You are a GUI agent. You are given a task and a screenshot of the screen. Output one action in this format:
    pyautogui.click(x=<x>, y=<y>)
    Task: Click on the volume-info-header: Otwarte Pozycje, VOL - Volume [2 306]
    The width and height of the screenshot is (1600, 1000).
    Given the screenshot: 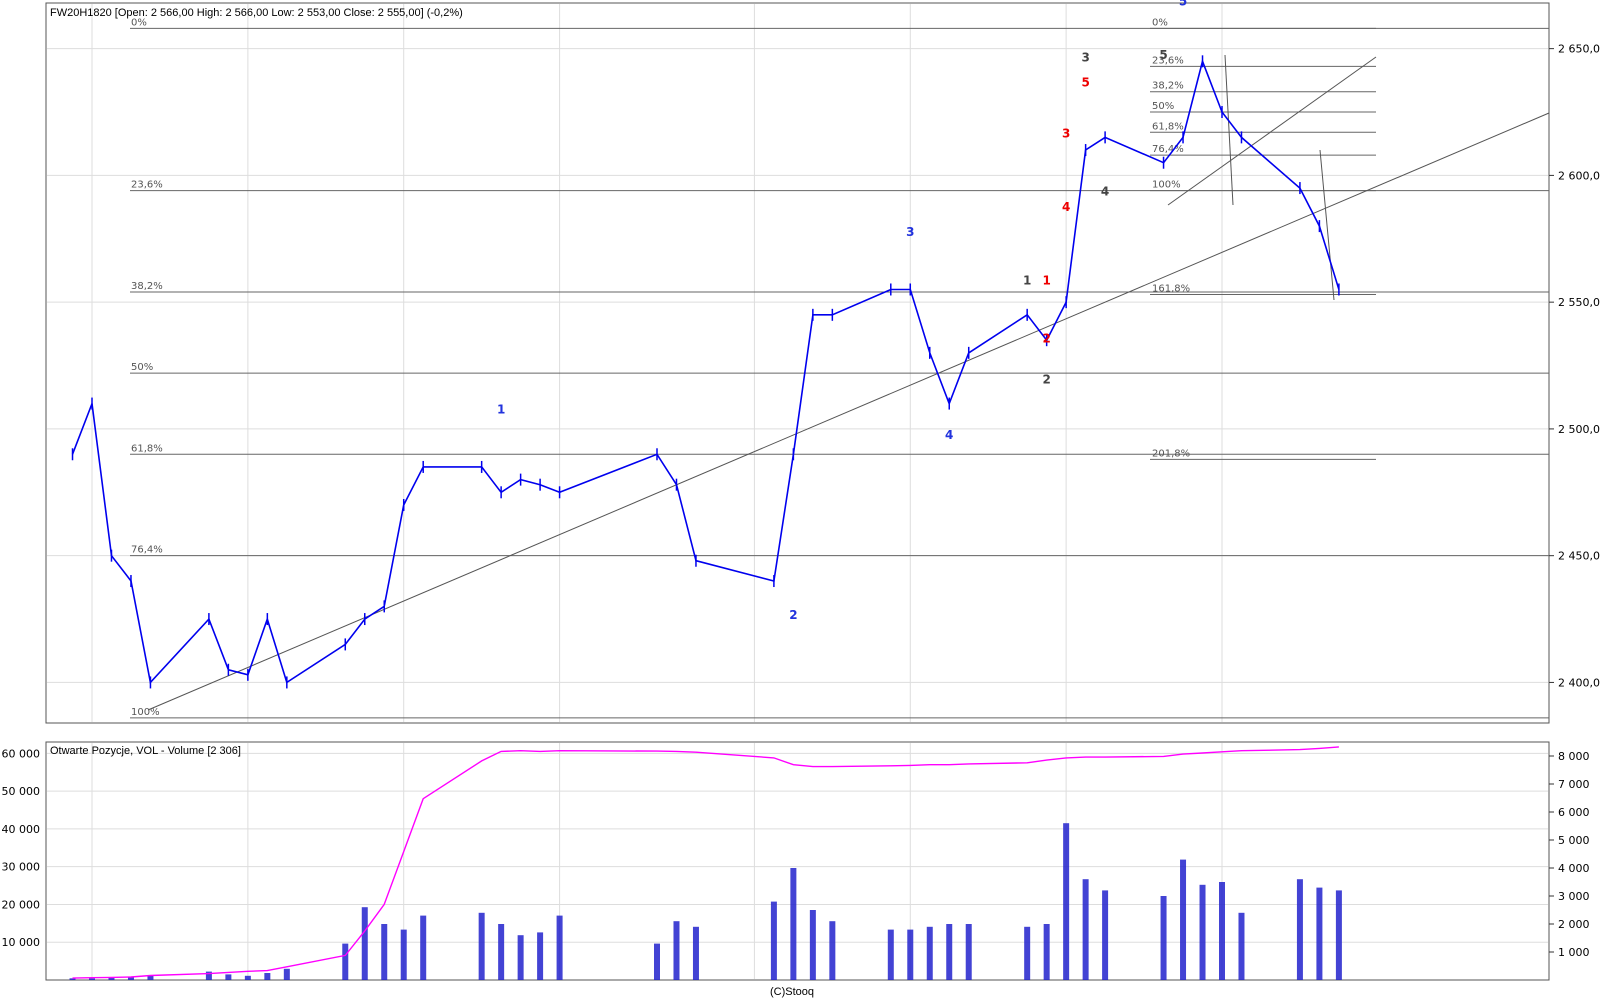 What is the action you would take?
    pyautogui.click(x=145, y=751)
    